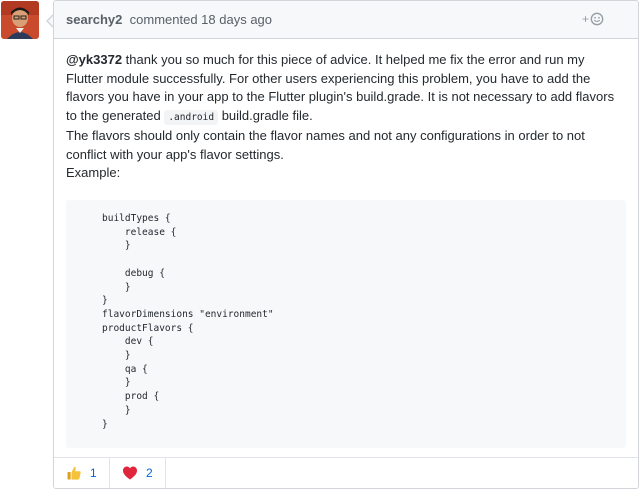  I want to click on smiley-icon, so click(597, 19).